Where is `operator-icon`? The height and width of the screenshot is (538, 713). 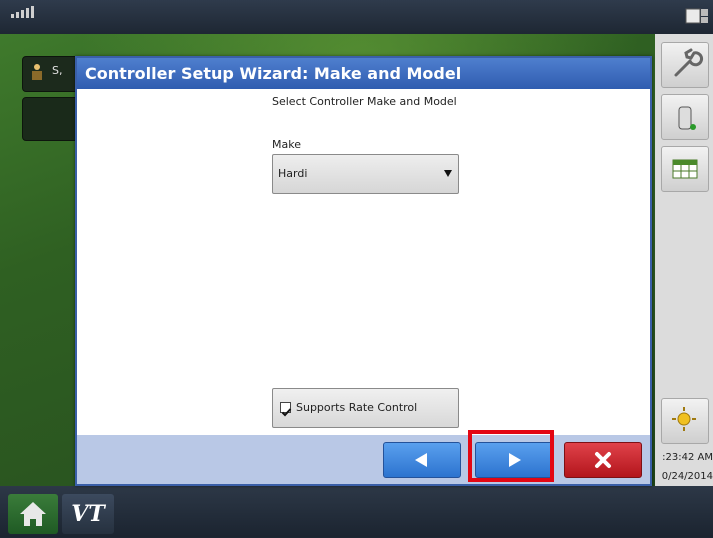 operator-icon is located at coordinates (37, 72).